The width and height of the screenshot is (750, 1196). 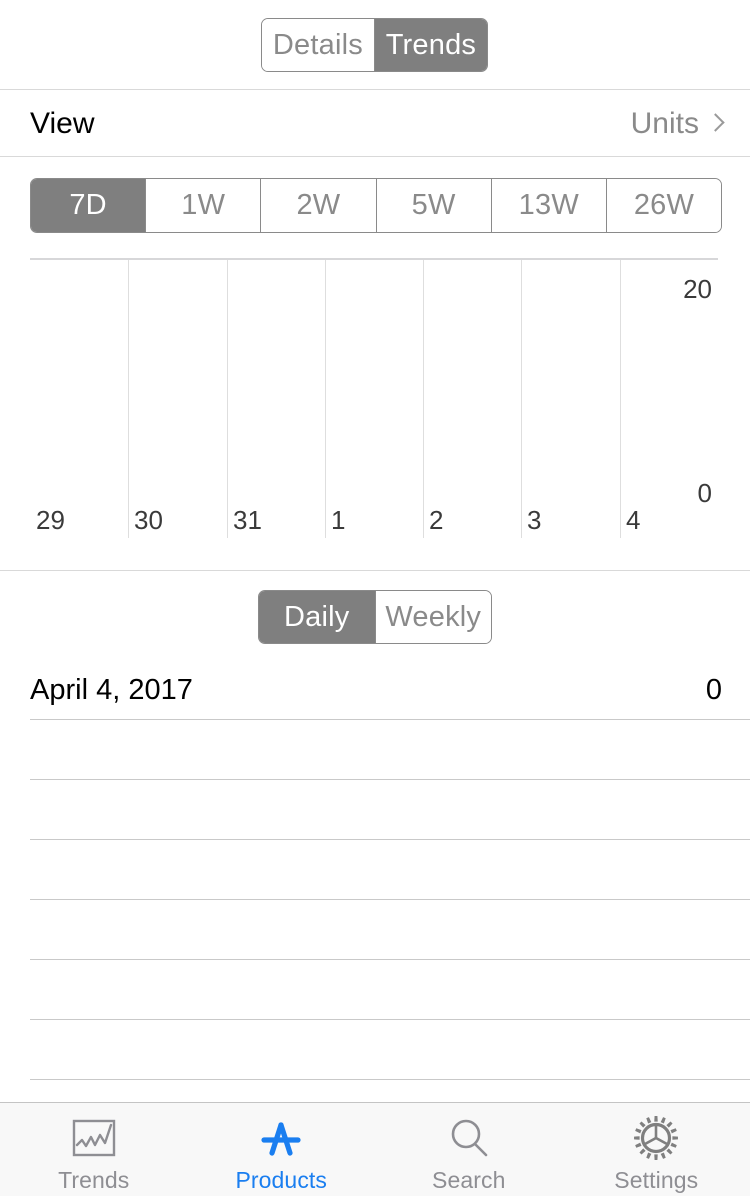 I want to click on line-chart-icon, so click(x=94, y=1138).